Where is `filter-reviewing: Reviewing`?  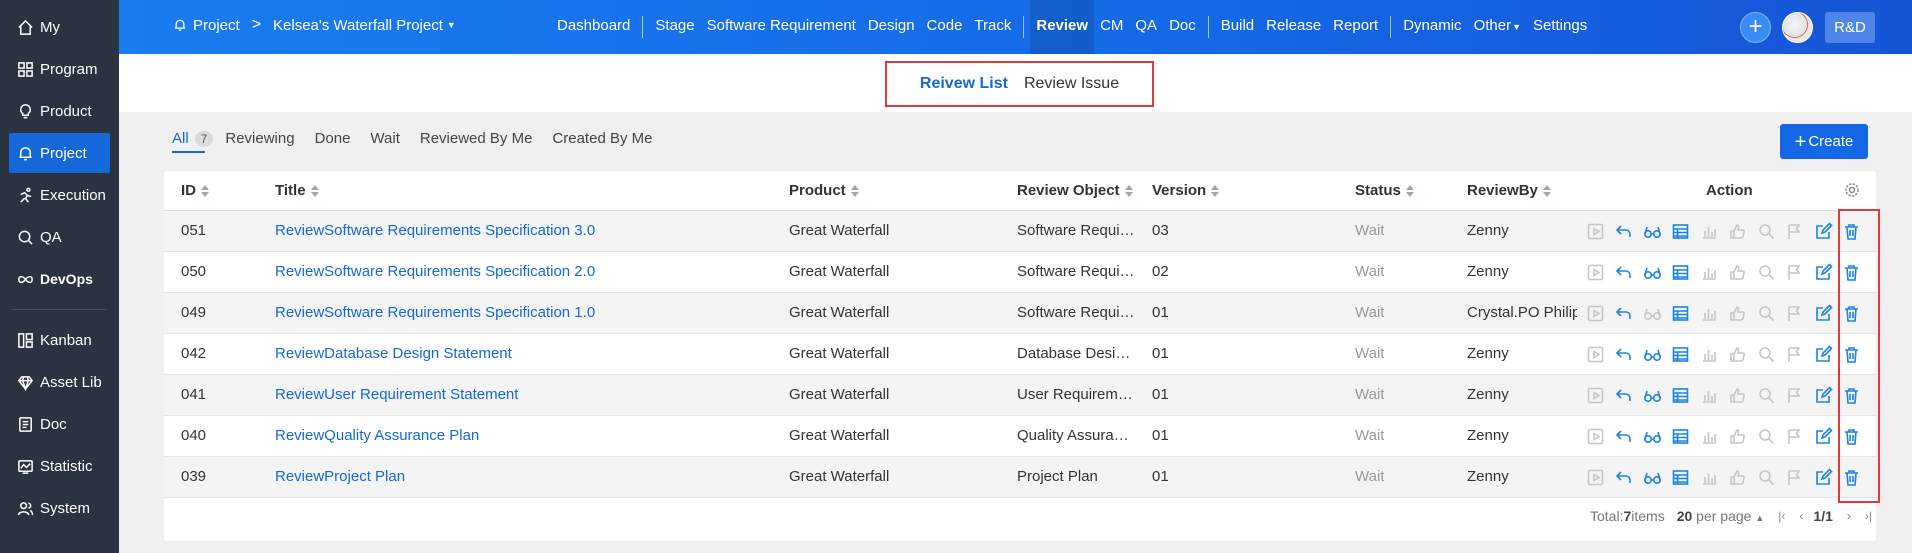
filter-reviewing: Reviewing is located at coordinates (259, 138).